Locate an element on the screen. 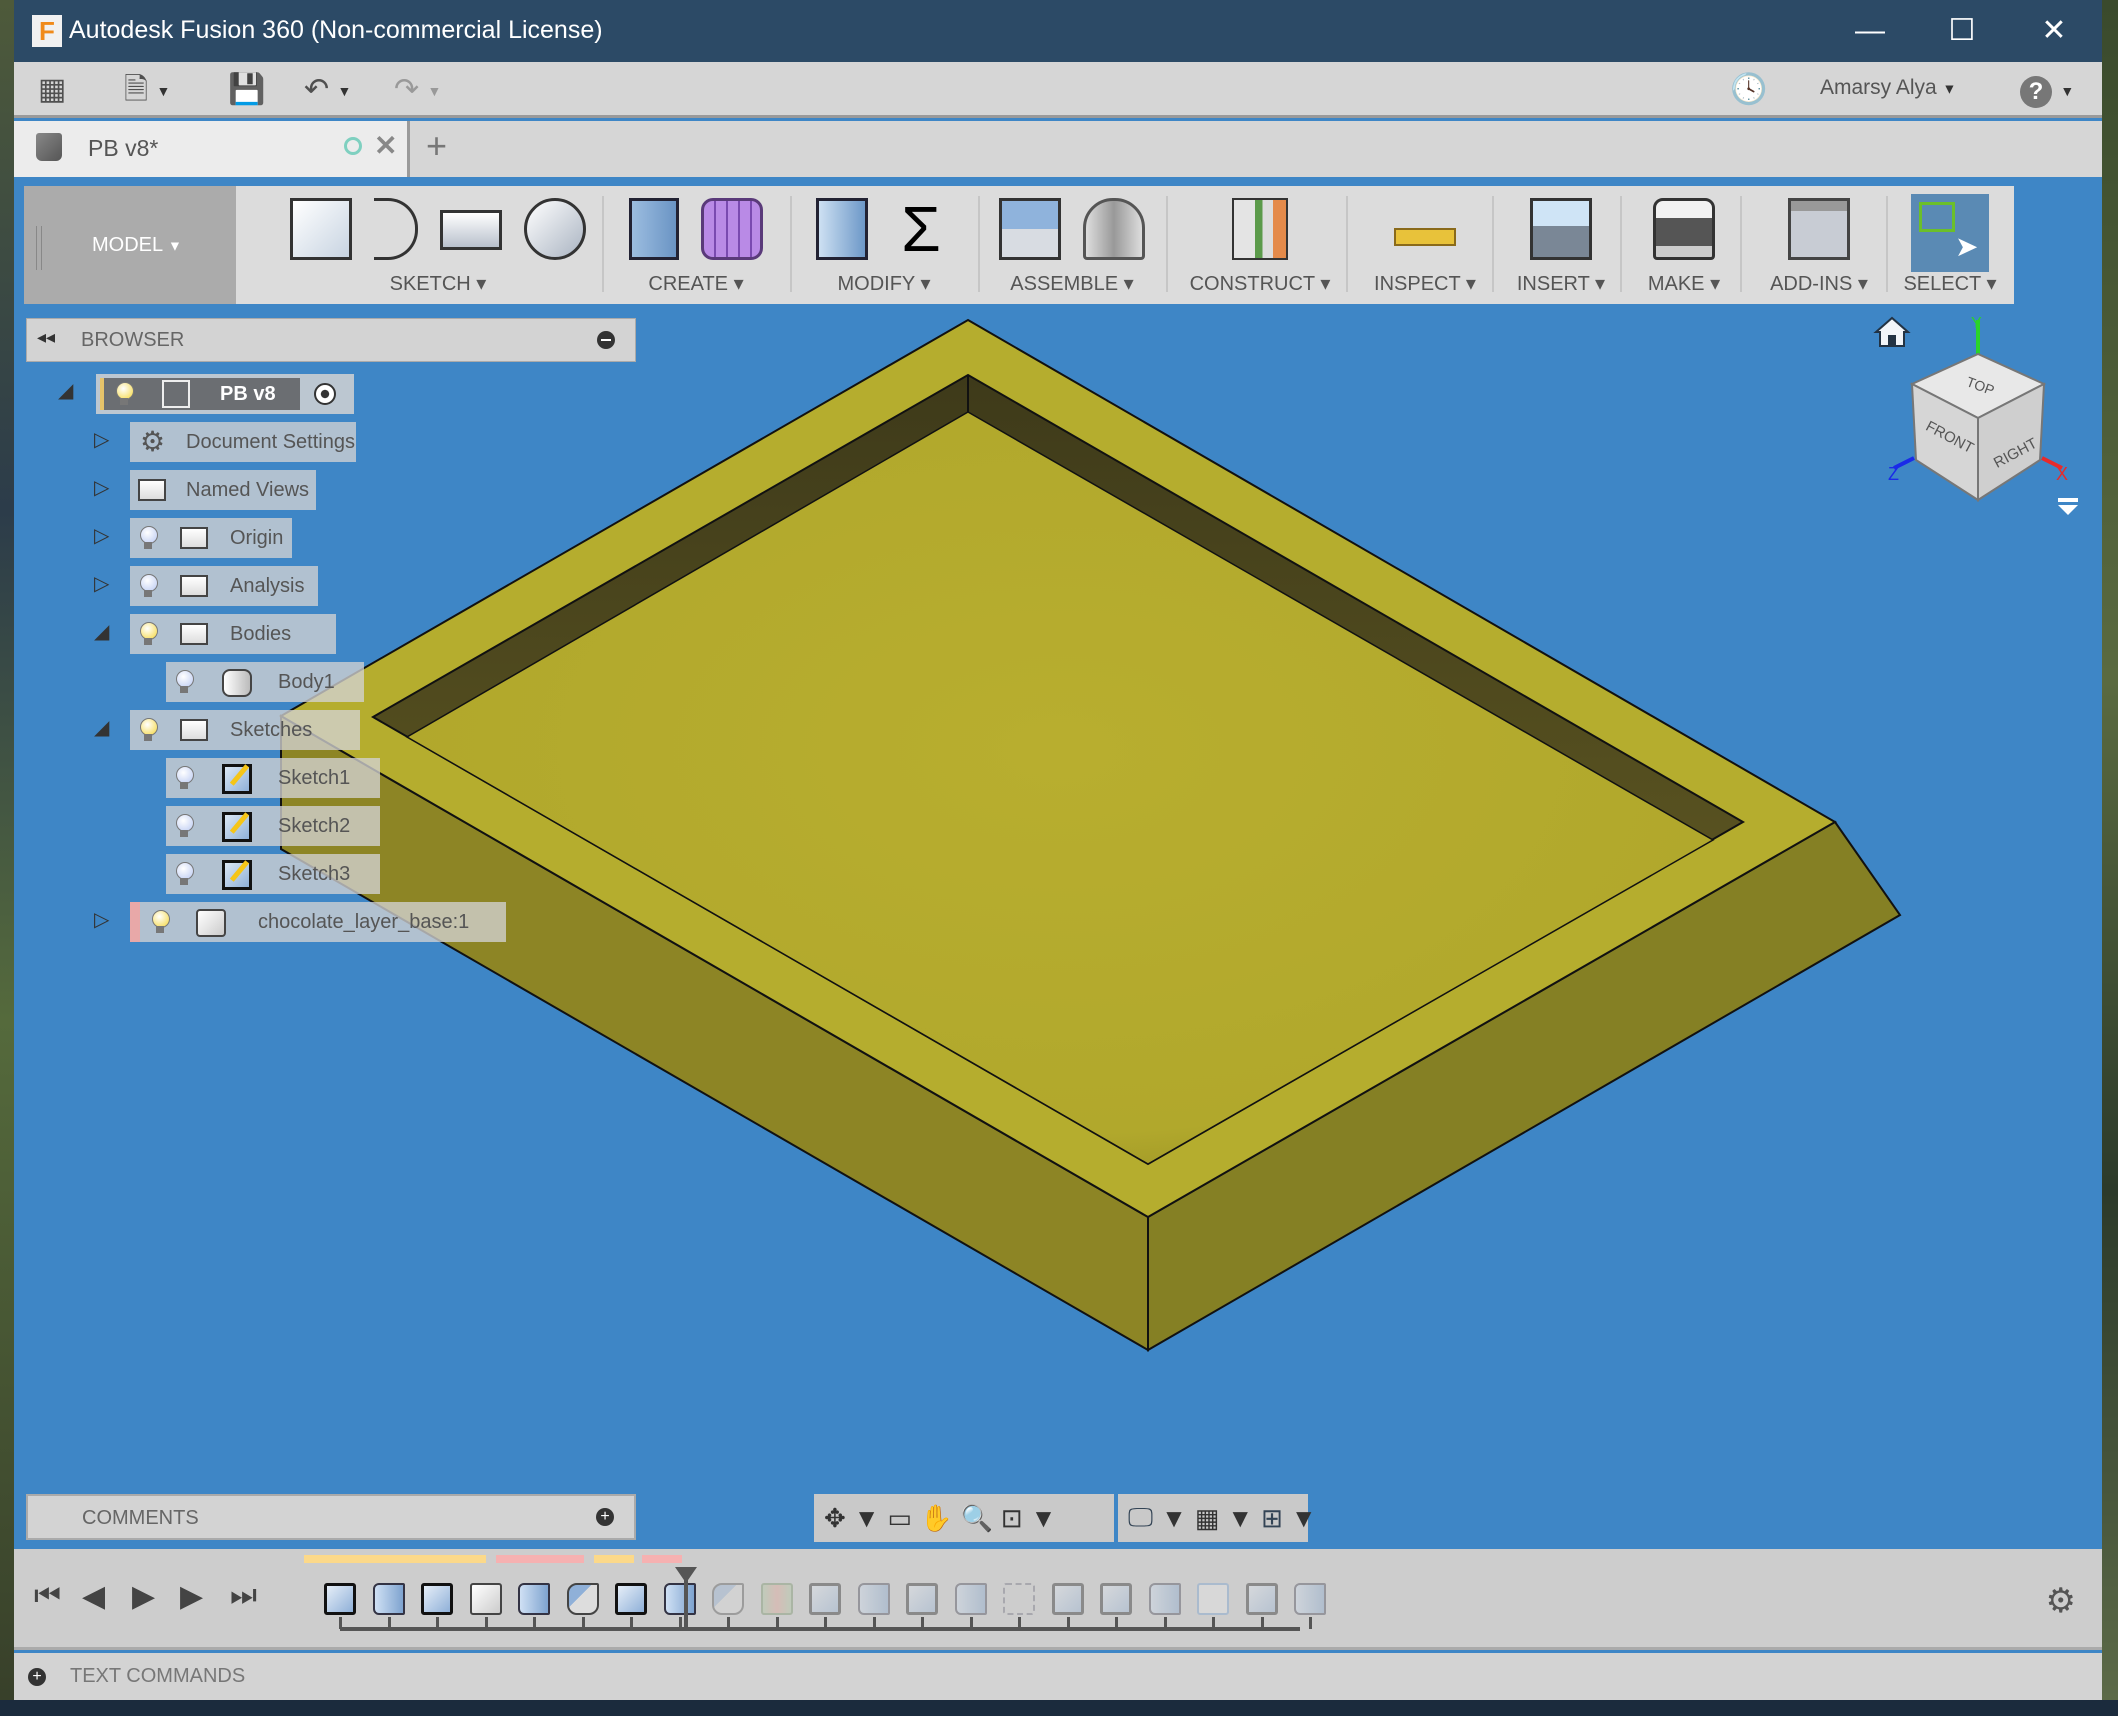  extrude-icon is located at coordinates (654, 229).